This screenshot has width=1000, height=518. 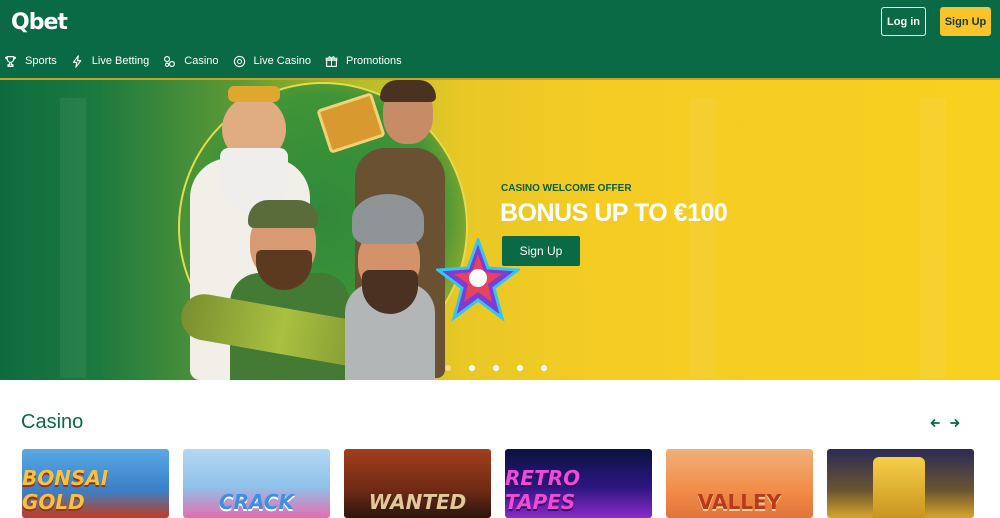 What do you see at coordinates (614, 213) in the screenshot?
I see `promo-title: BONUS UP TO €100` at bounding box center [614, 213].